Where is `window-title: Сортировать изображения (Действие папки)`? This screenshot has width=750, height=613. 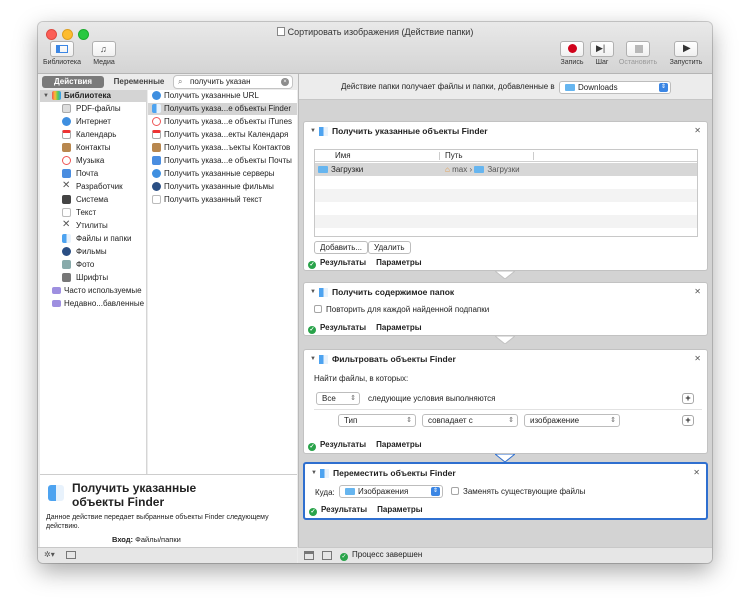
window-title: Сортировать изображения (Действие папки) is located at coordinates (375, 32).